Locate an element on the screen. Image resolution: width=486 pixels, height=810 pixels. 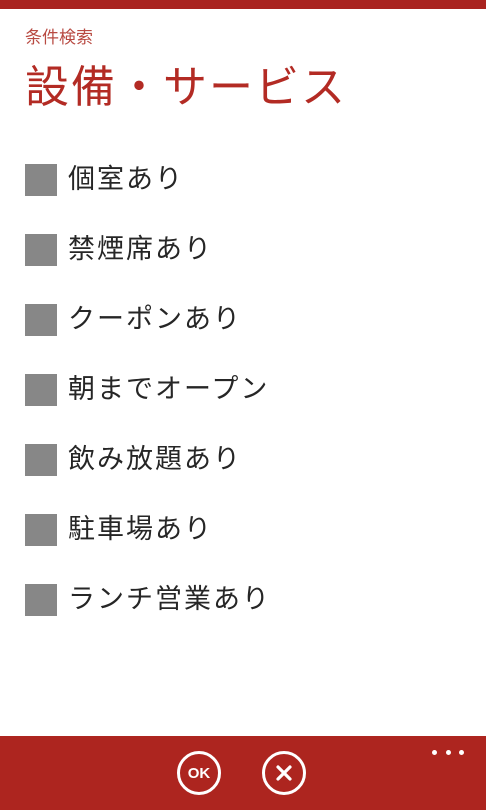
option-label: 駐車場あり is located at coordinates (140, 529).